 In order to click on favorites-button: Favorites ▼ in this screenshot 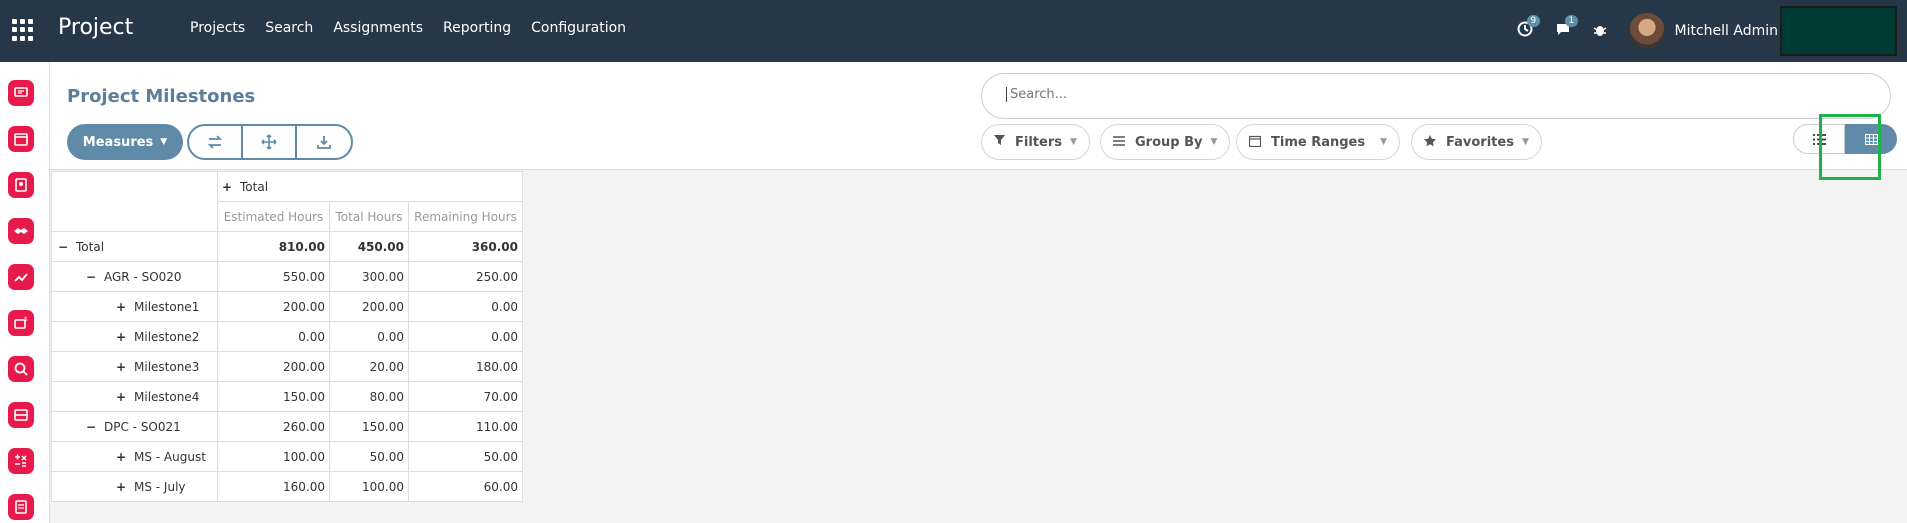, I will do `click(1476, 142)`.